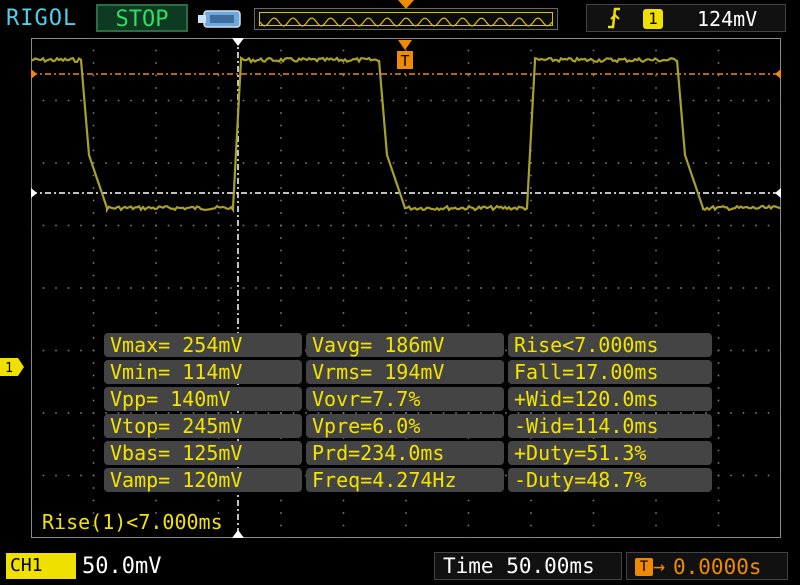  I want to click on measurement-cell: Vpp= 140mV, so click(203, 399).